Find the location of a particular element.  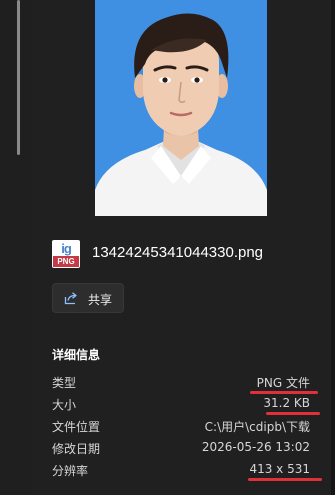

resolution-value: 413 x 531 is located at coordinates (279, 469).